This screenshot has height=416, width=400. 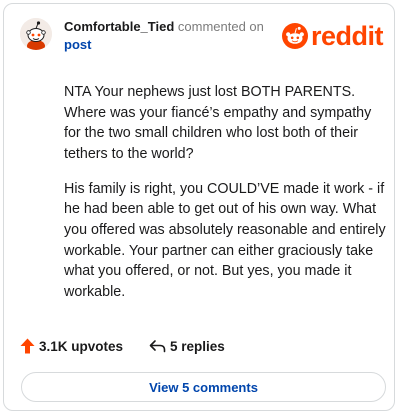 I want to click on snoo-avatar-icon, so click(x=36, y=34).